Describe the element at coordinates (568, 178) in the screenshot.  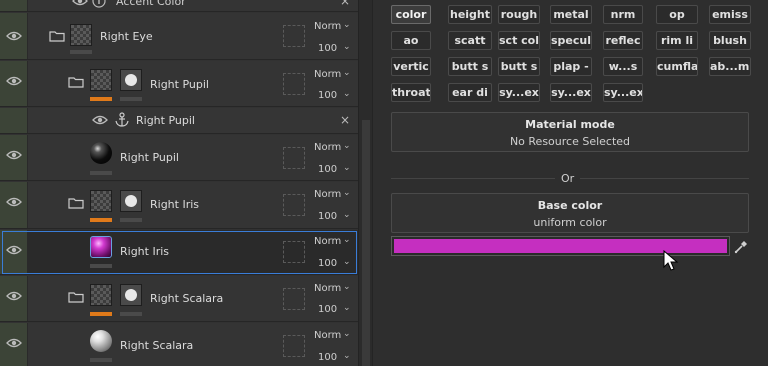
I see `or-label: Or` at that location.